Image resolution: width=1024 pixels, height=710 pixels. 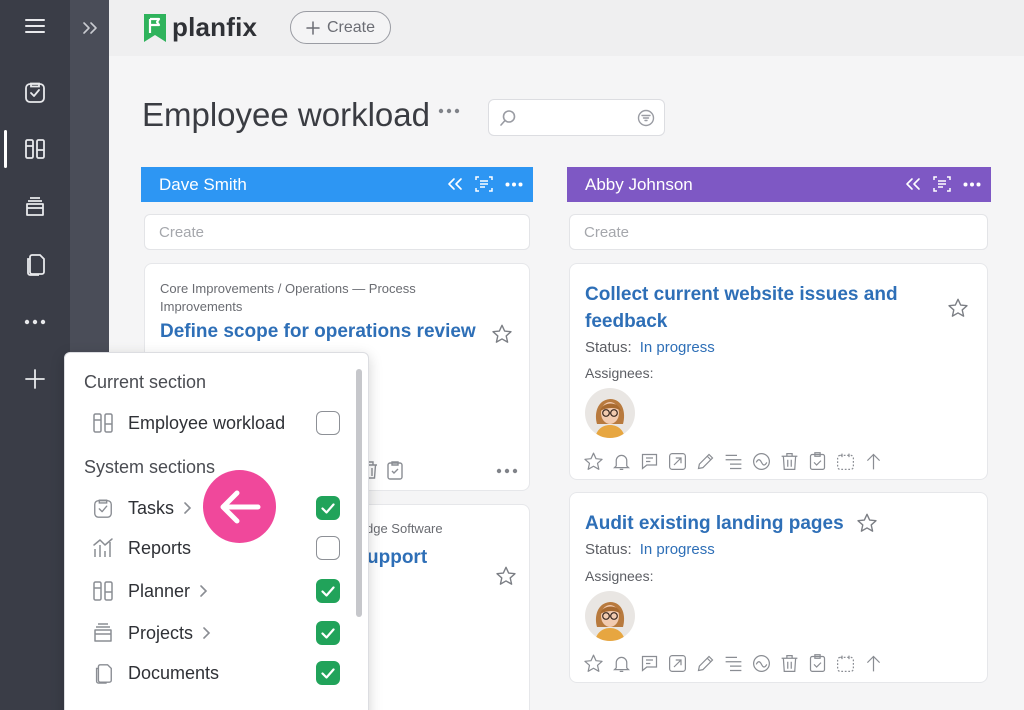 I want to click on filter-icon, so click(x=646, y=118).